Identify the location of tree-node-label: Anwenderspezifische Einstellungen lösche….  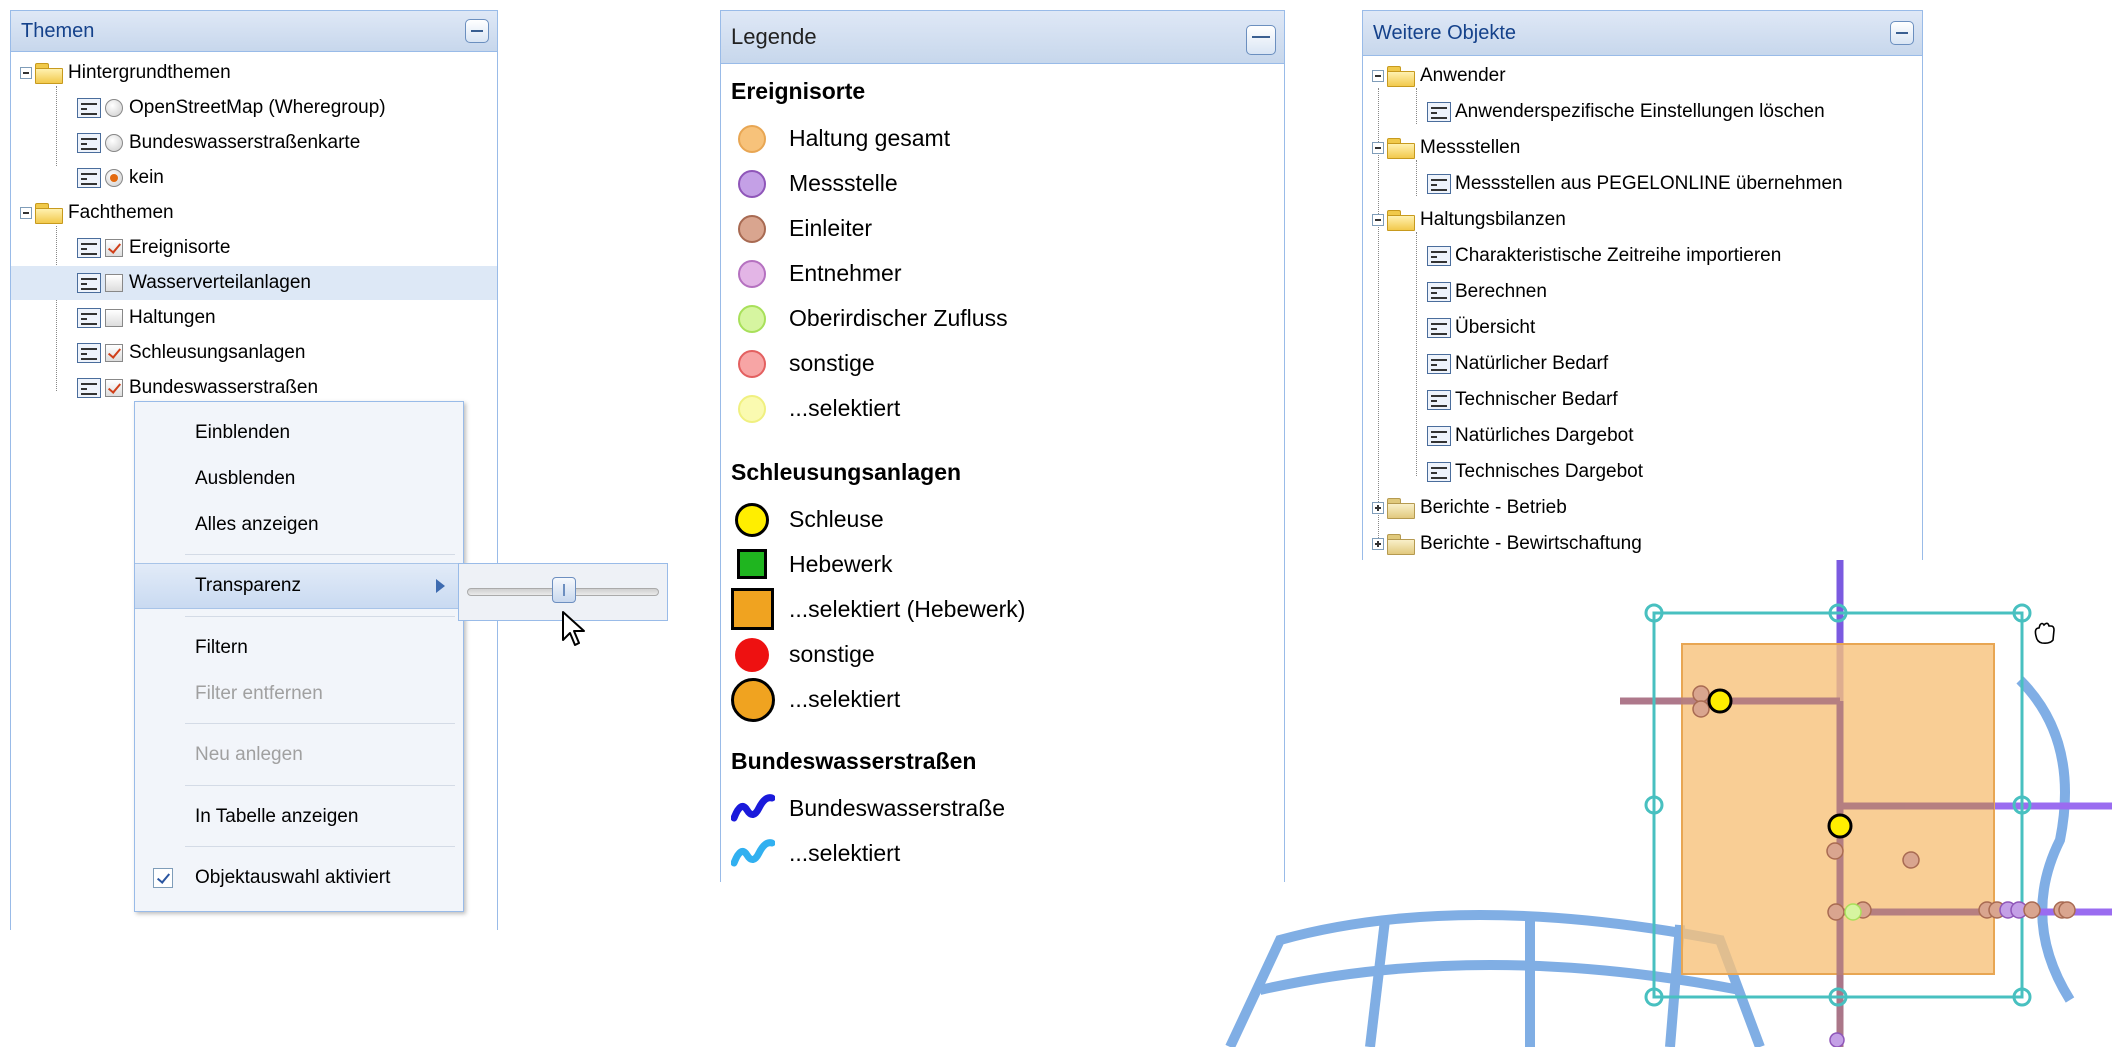
(1640, 111).